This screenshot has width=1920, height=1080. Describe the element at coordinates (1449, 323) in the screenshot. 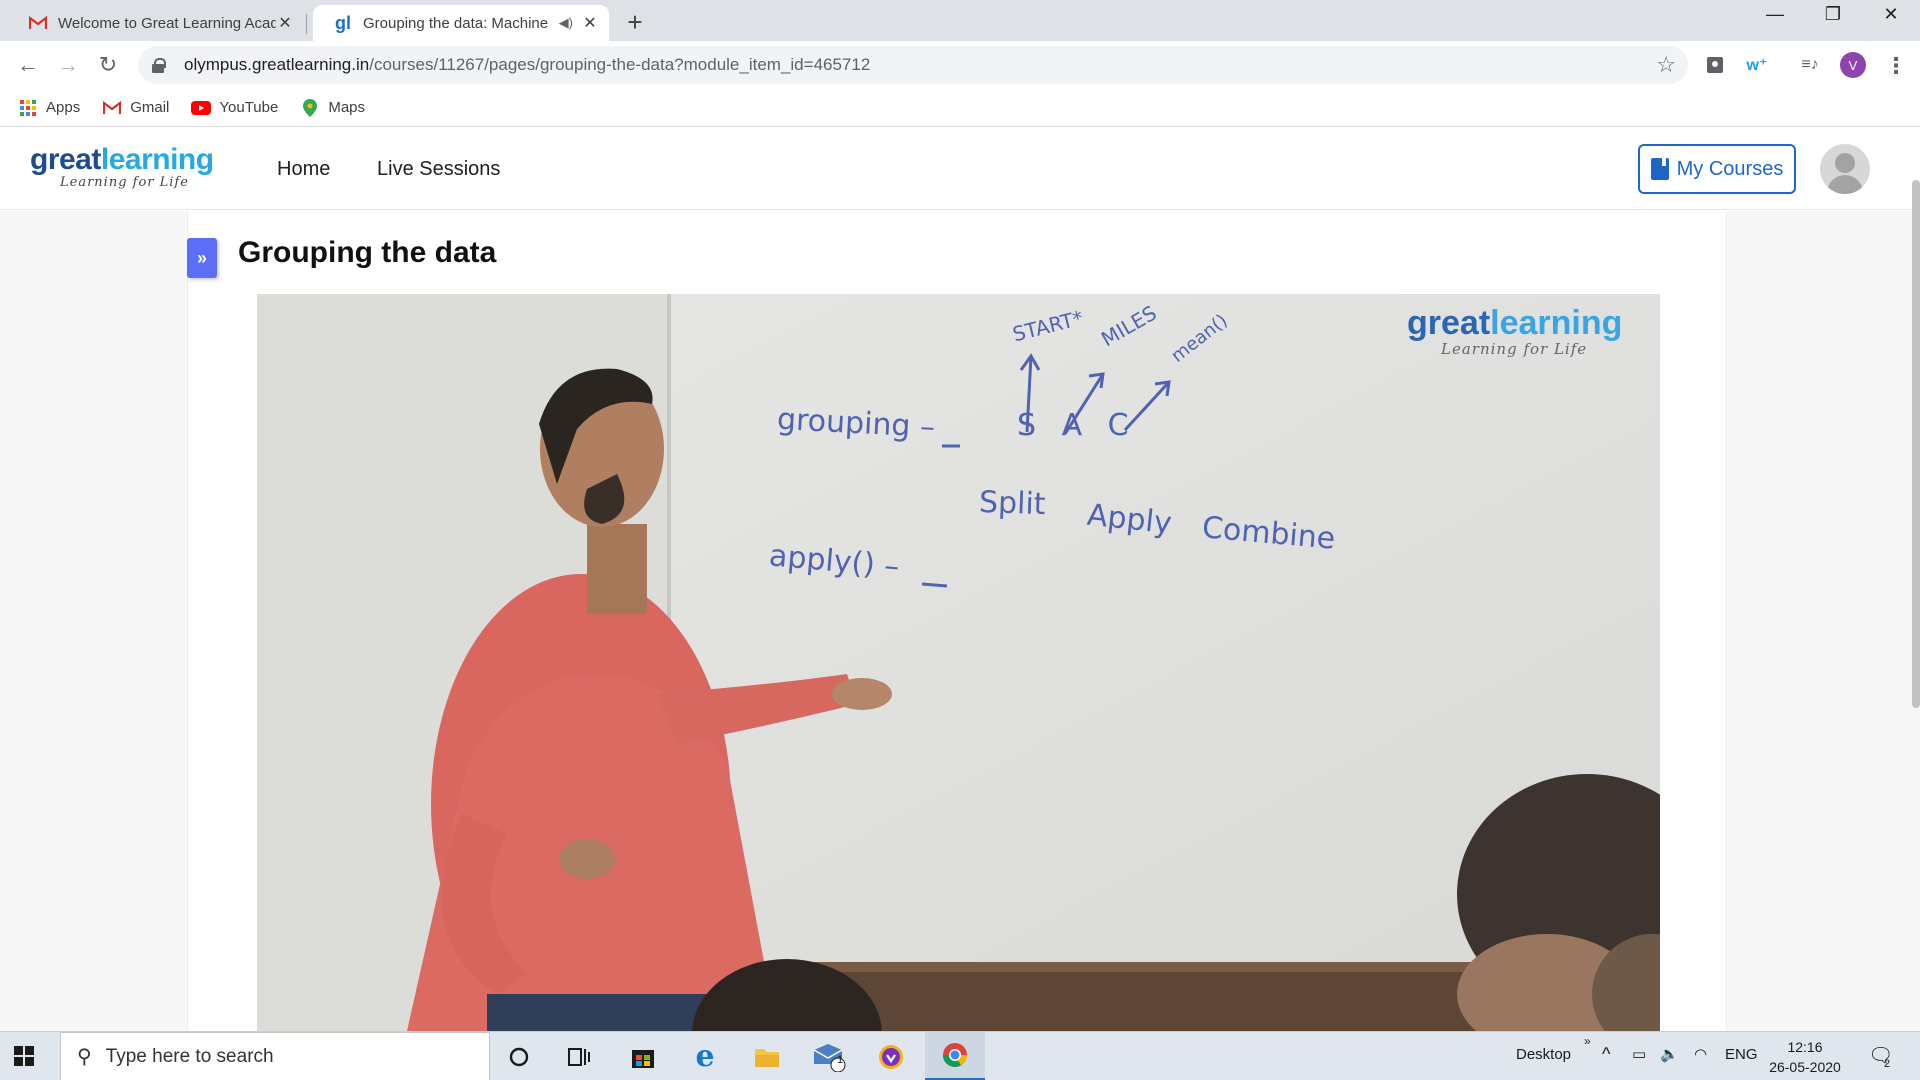

I see `watermark-word-great: great` at that location.